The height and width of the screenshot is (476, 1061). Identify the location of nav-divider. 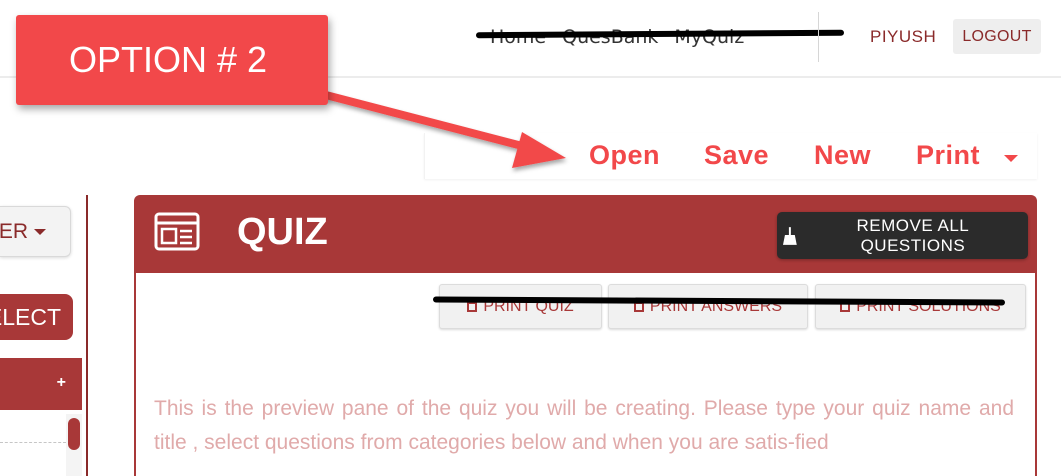
(818, 37).